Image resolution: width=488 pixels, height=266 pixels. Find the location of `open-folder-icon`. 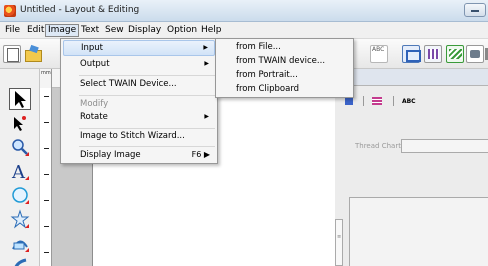

open-folder-icon is located at coordinates (33, 54).